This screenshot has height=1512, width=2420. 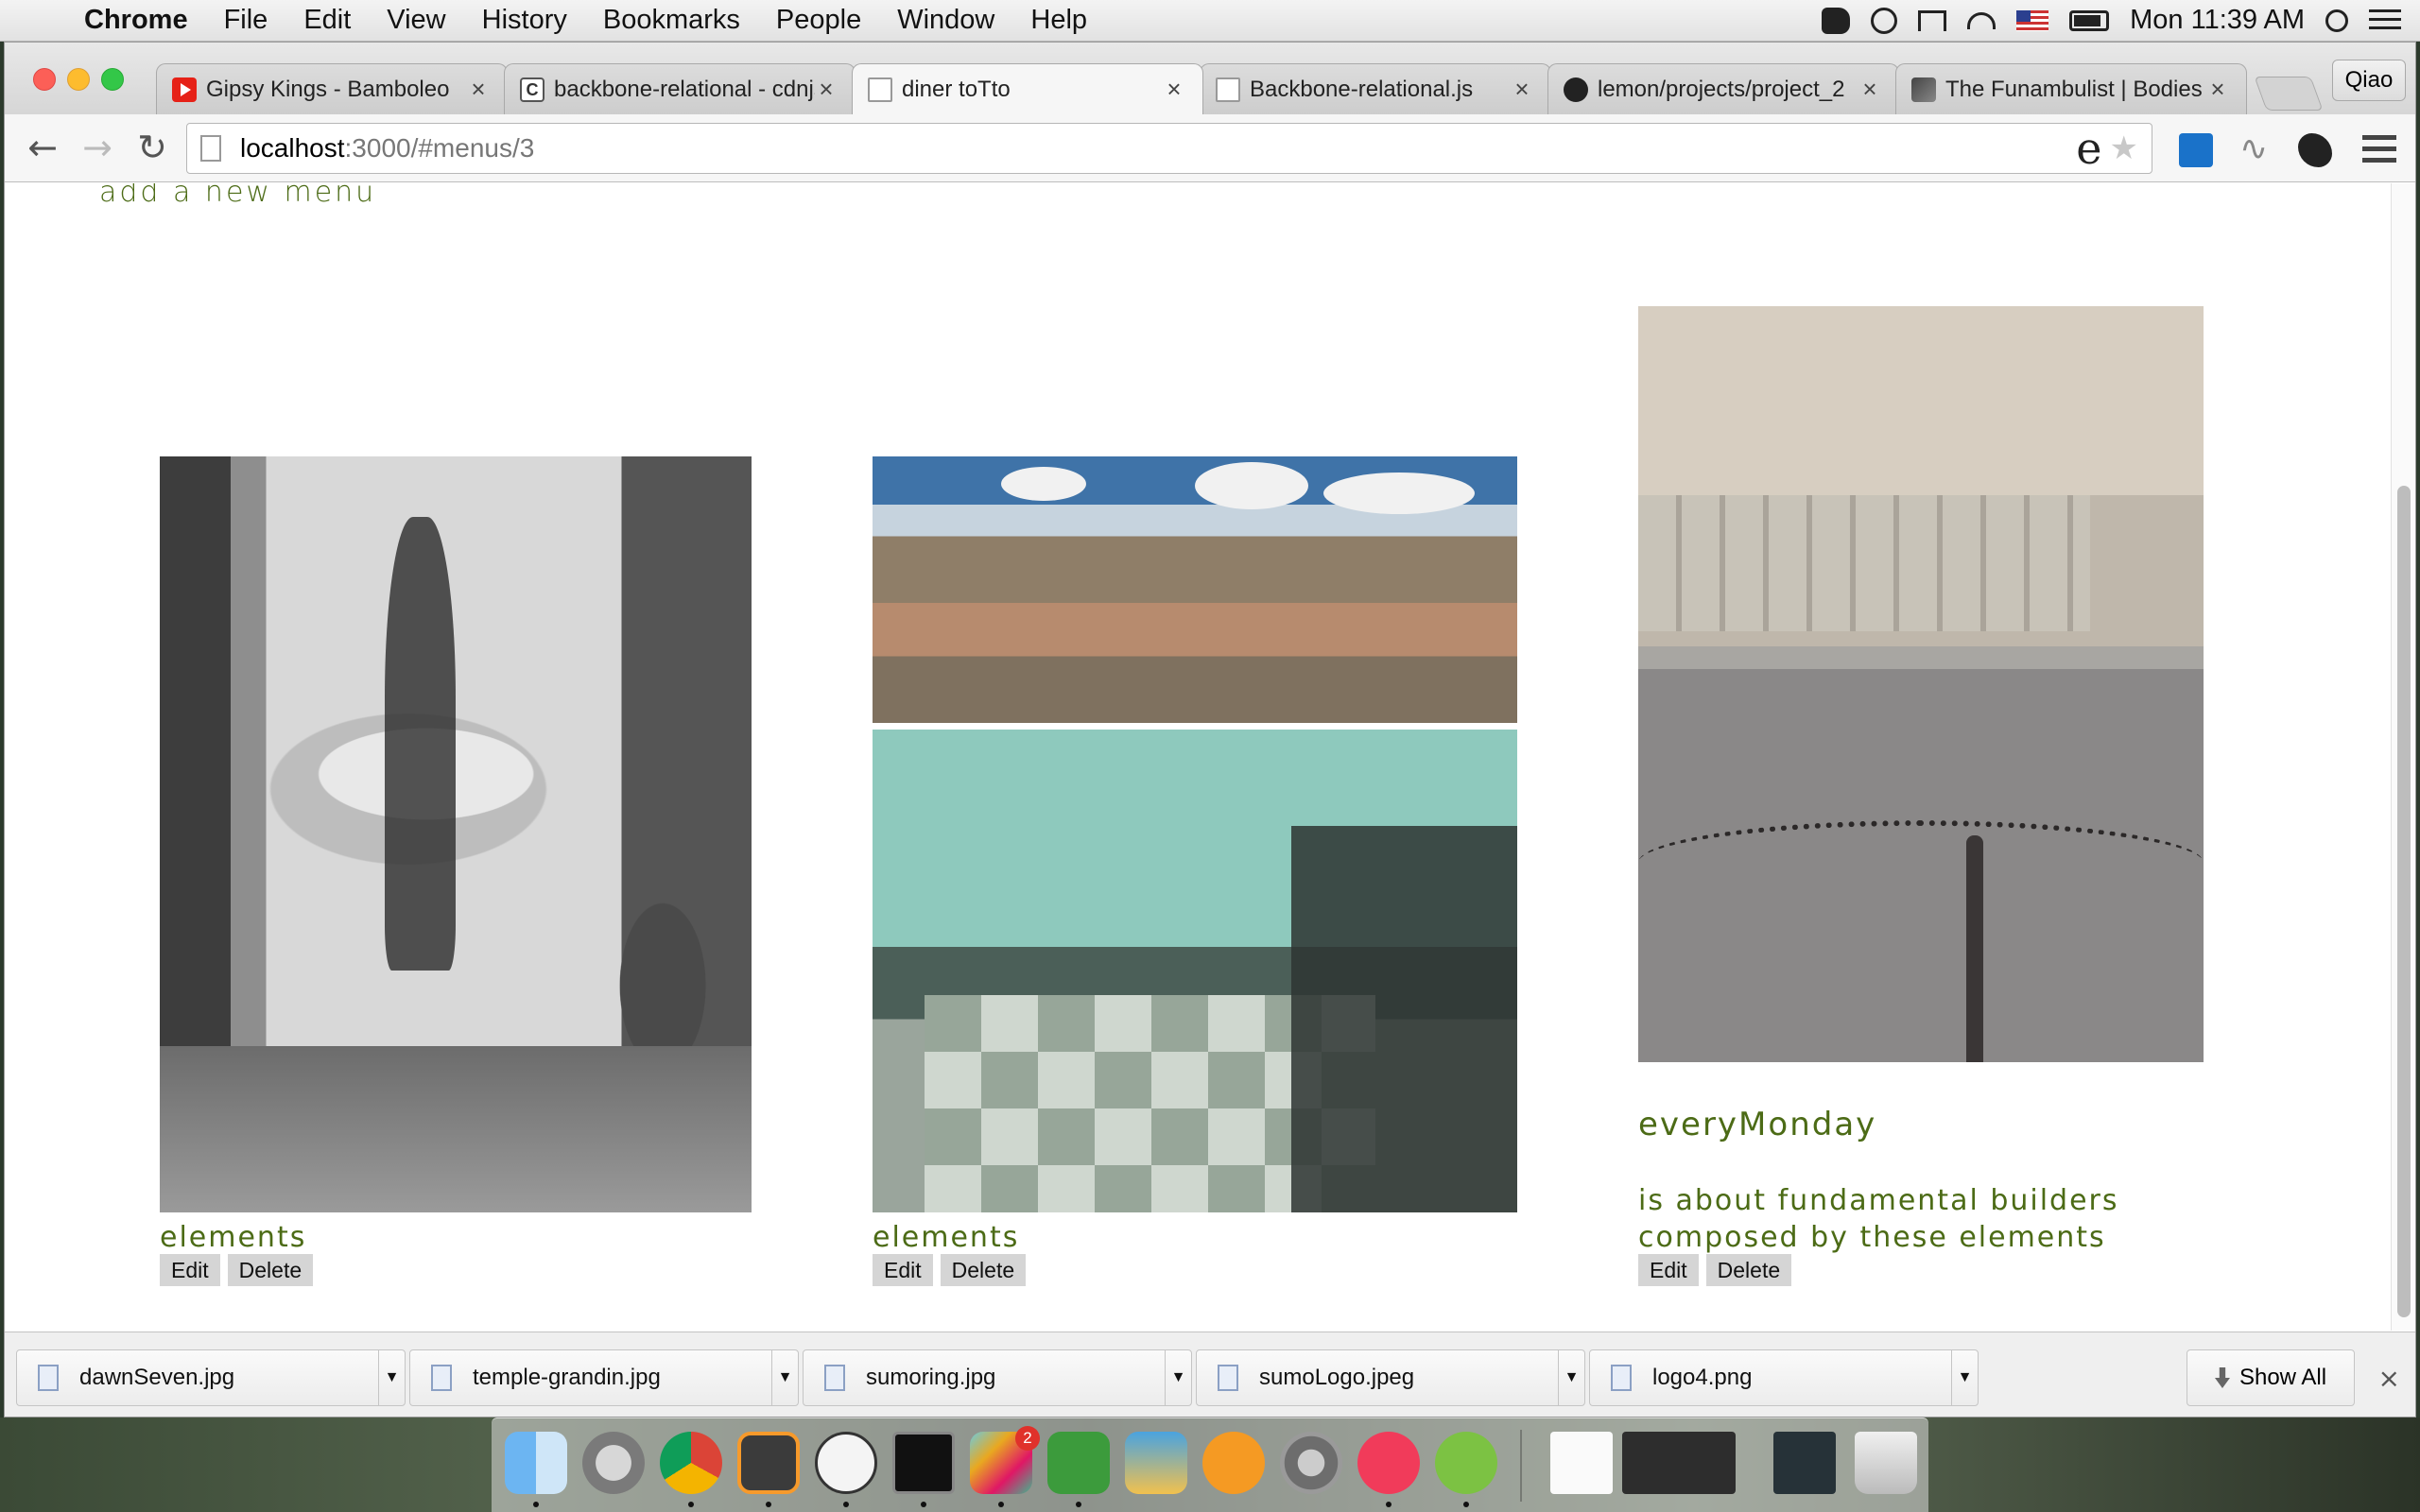 What do you see at coordinates (604, 1377) in the screenshot?
I see `download-item: temple-grandin.jpg ▼` at bounding box center [604, 1377].